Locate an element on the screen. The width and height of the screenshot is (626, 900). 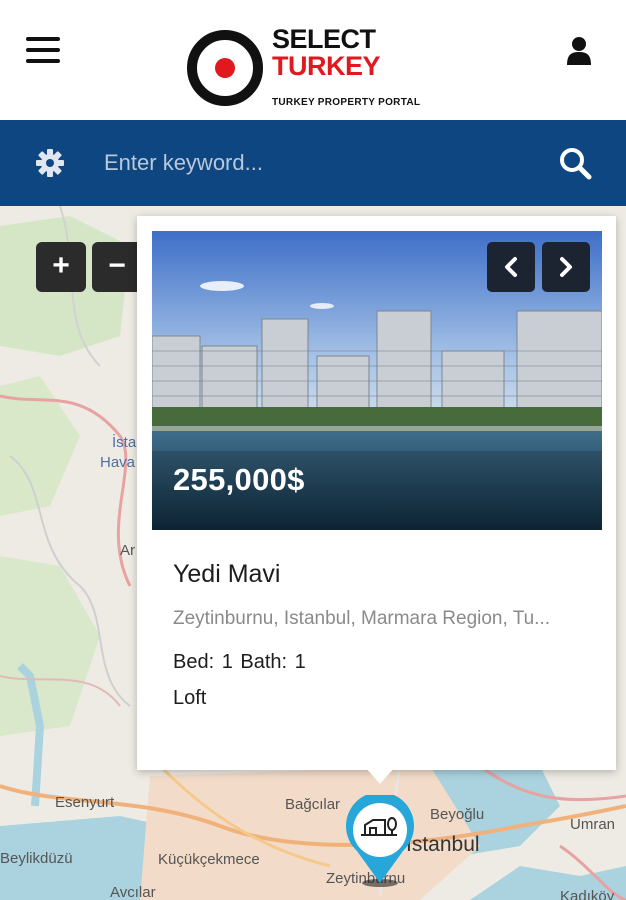
map-label-bagcilar: Bağcılar is located at coordinates (313, 804).